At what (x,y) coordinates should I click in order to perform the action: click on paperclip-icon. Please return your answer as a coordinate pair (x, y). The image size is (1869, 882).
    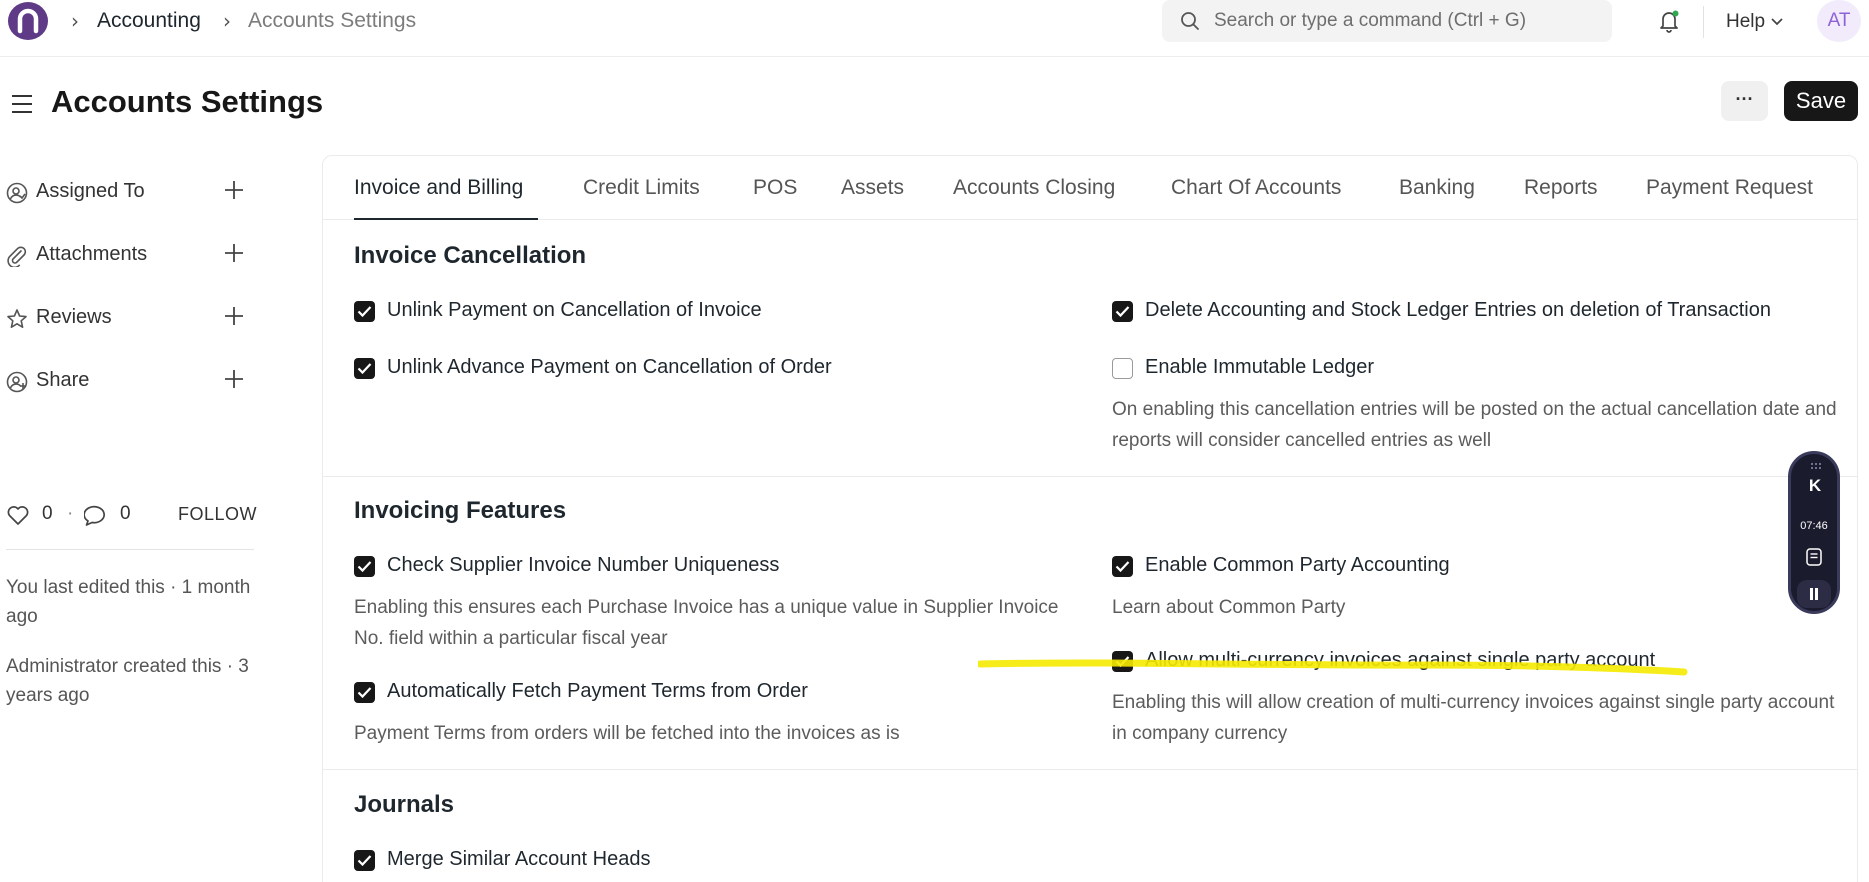
    Looking at the image, I should click on (17, 256).